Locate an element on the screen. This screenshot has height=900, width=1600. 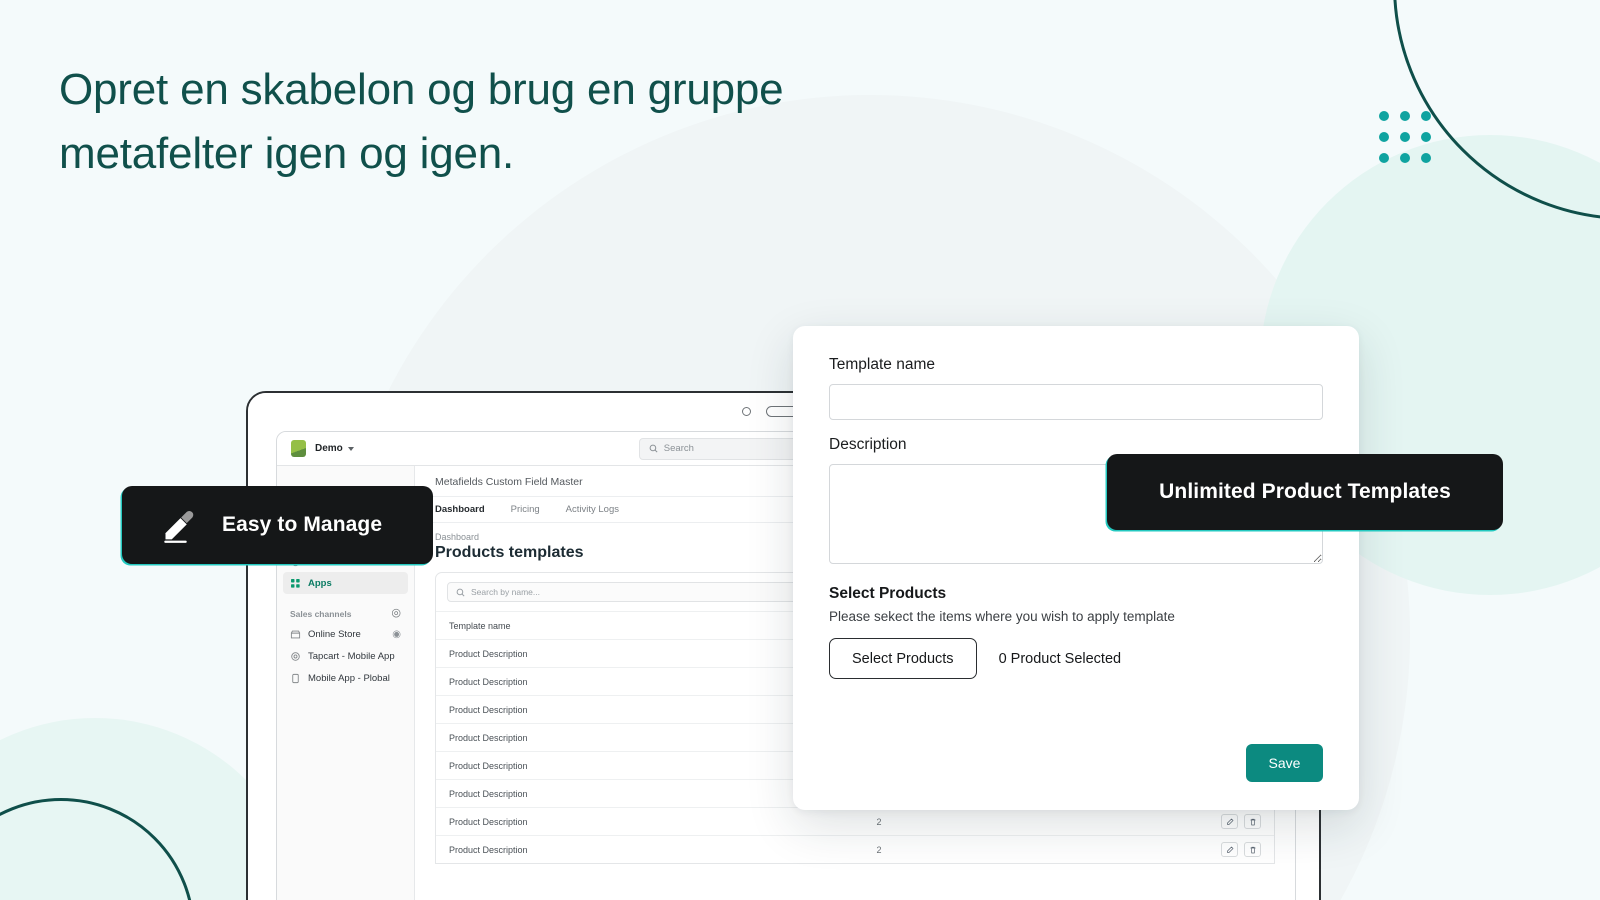
description-label: Description is located at coordinates (868, 444).